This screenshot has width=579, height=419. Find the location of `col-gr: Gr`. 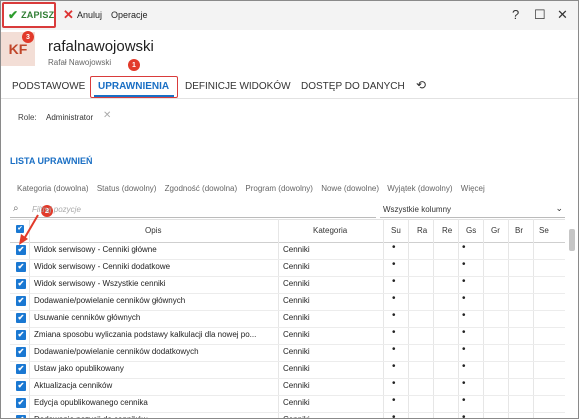

col-gr: Gr is located at coordinates (495, 230).